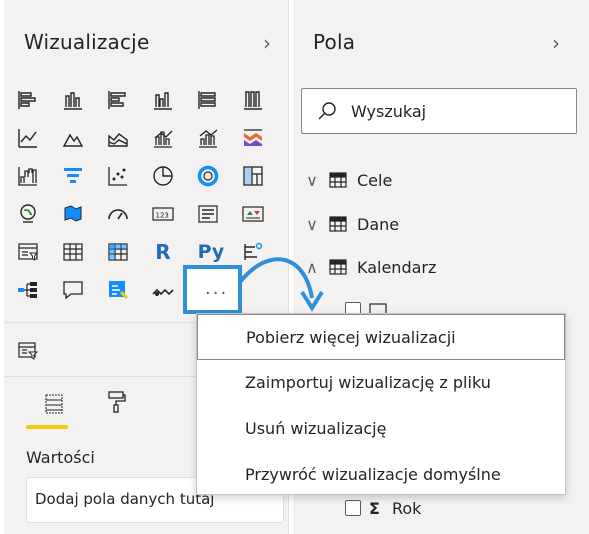  I want to click on 100-stacked-column-chart-icon, so click(253, 100).